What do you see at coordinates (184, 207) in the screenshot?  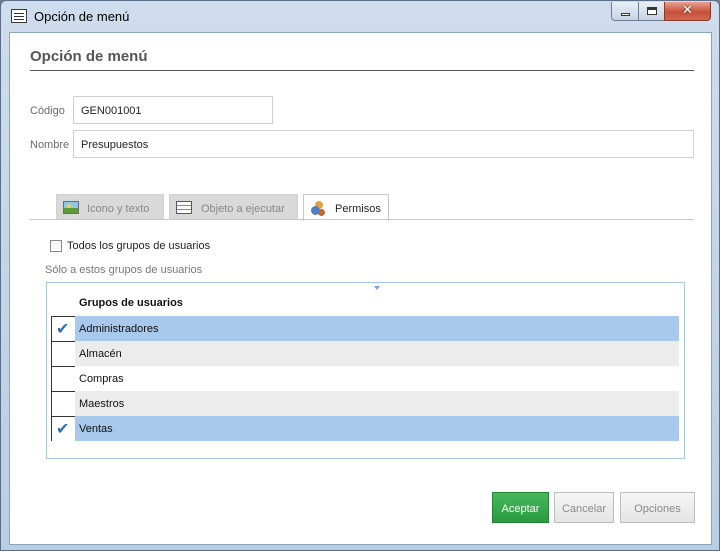 I see `table-icon` at bounding box center [184, 207].